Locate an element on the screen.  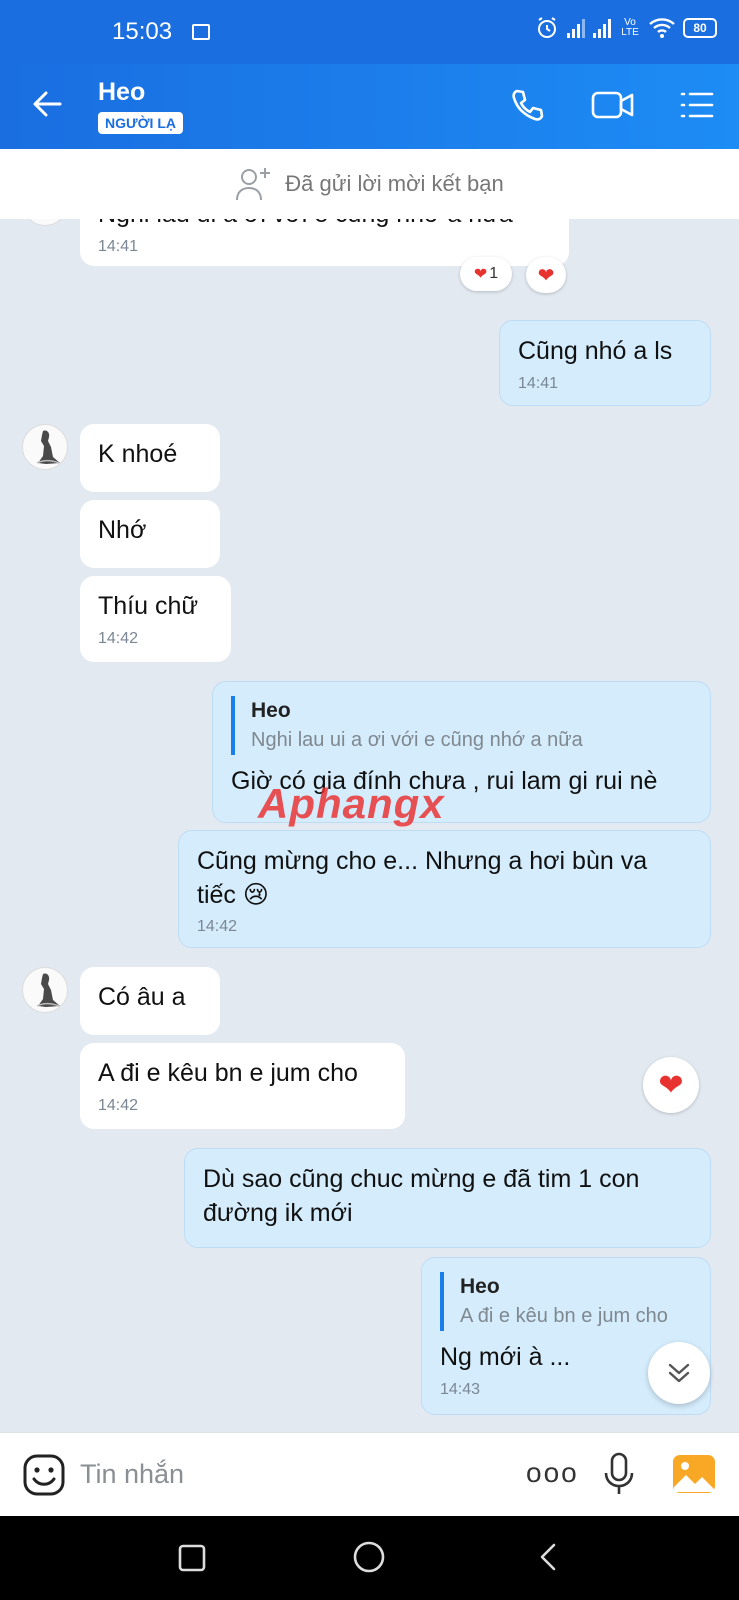
image-icon is located at coordinates (201, 32).